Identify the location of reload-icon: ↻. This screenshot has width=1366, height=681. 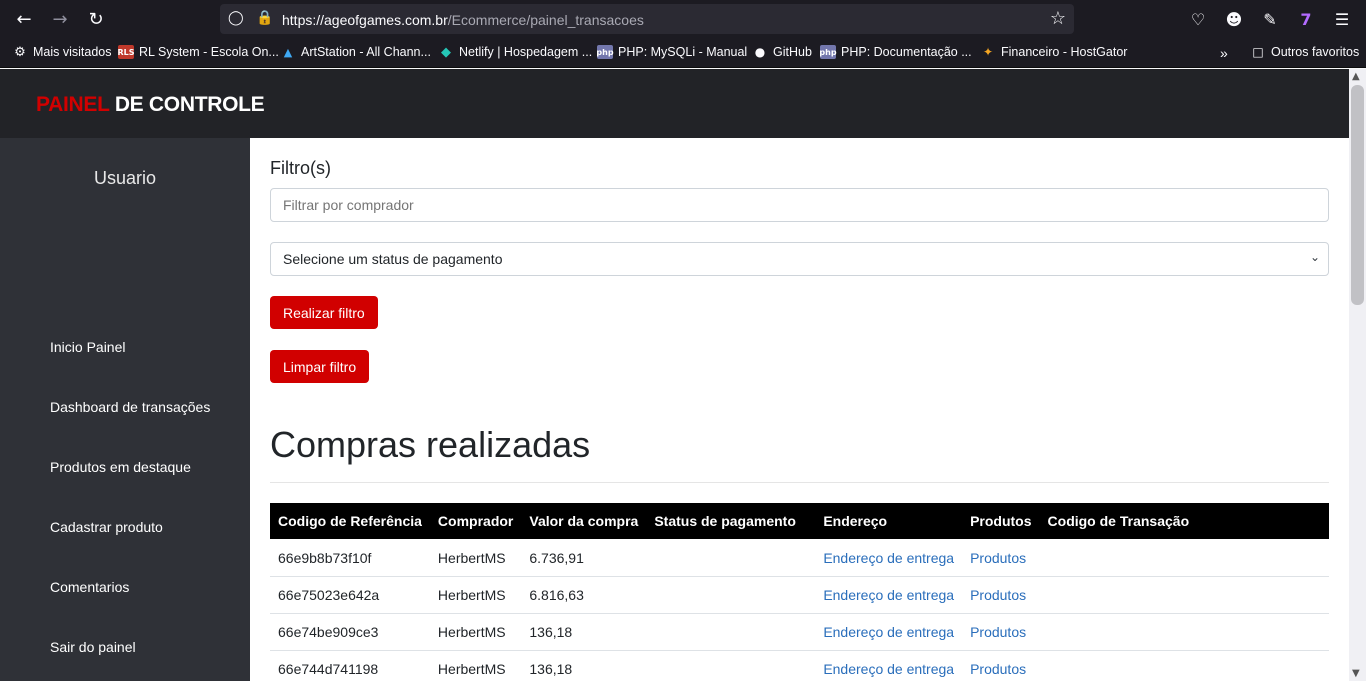
(96, 19).